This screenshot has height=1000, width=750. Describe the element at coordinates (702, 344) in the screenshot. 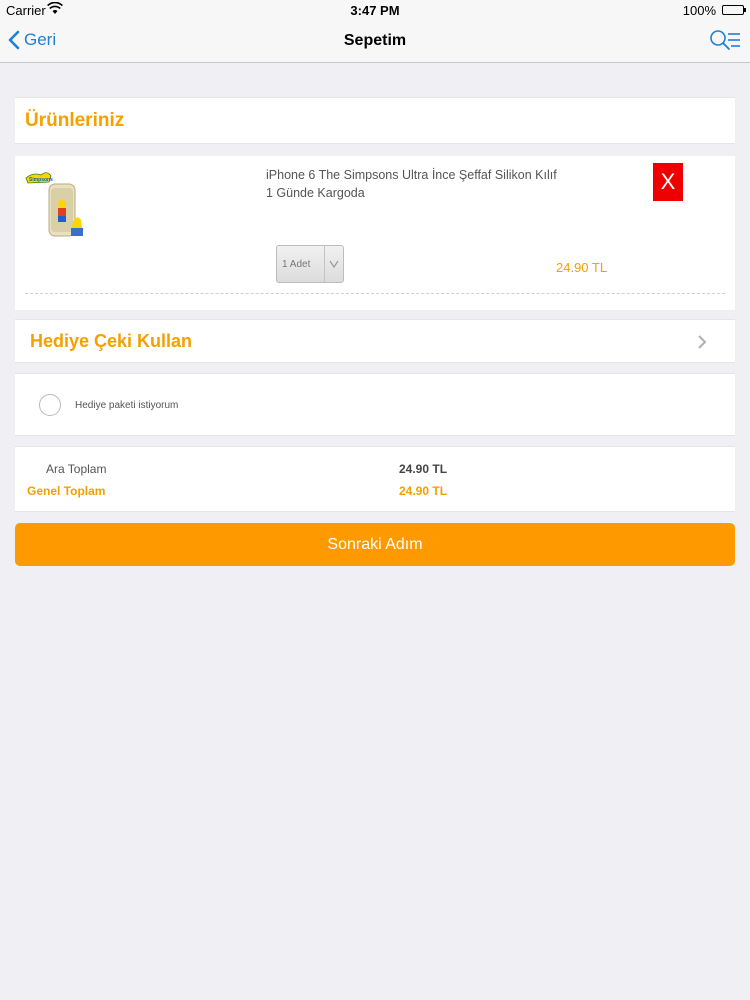

I see `chevron-right-icon` at that location.